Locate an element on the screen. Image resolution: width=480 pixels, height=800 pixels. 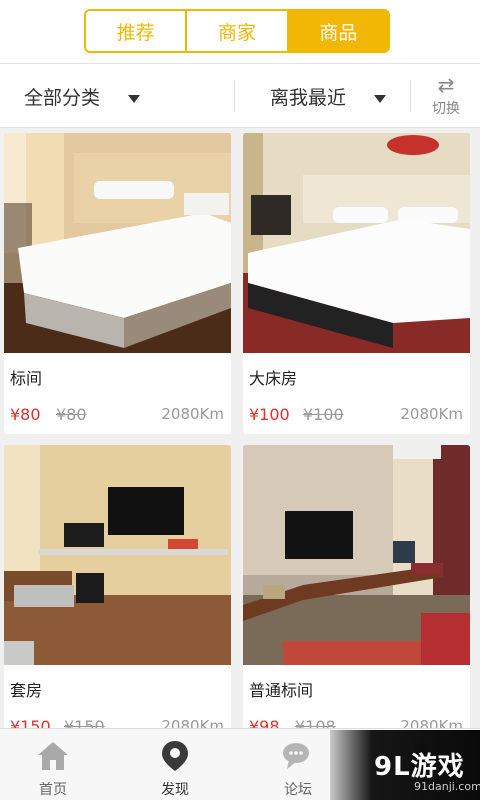
watermark-logo: 9L游戏 91danji.com is located at coordinates (405, 765).